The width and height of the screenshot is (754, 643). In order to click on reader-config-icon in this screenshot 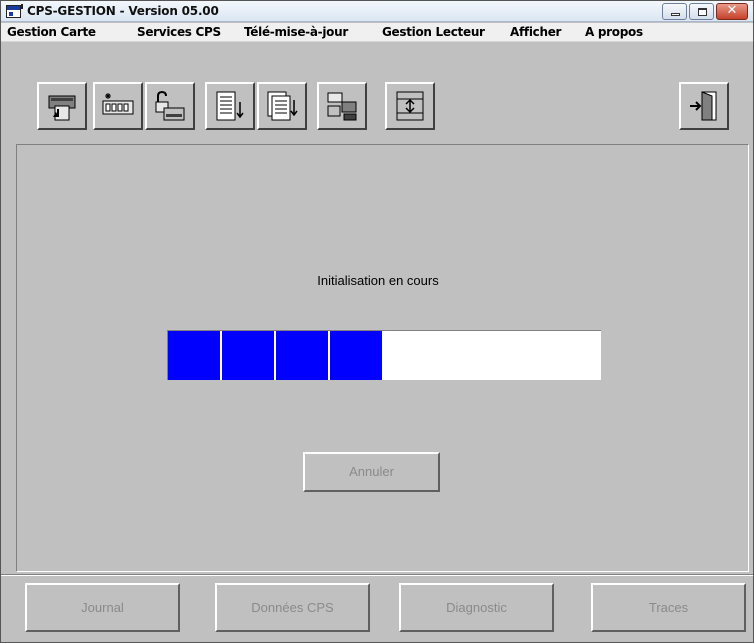, I will do `click(342, 106)`.